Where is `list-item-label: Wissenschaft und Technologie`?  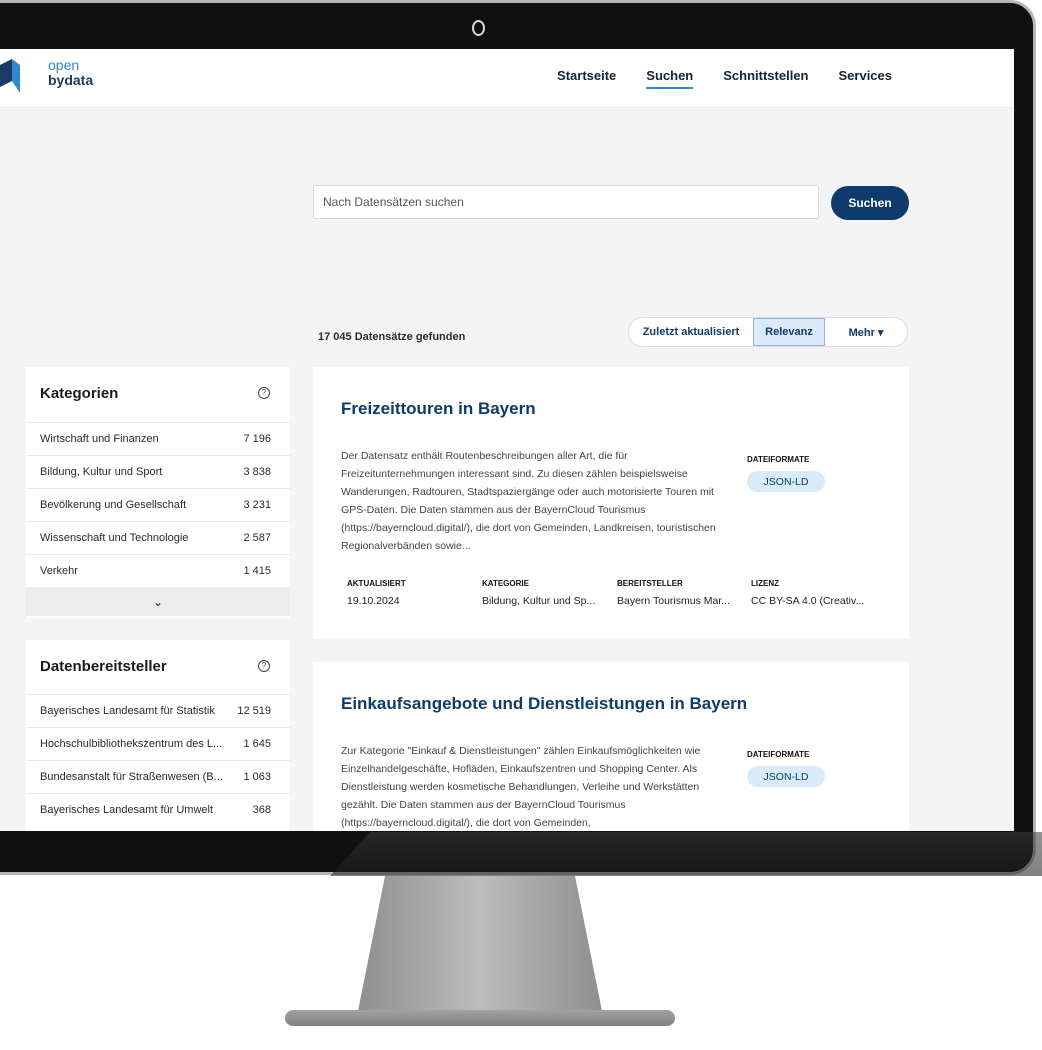
list-item-label: Wissenschaft und Technologie is located at coordinates (114, 538).